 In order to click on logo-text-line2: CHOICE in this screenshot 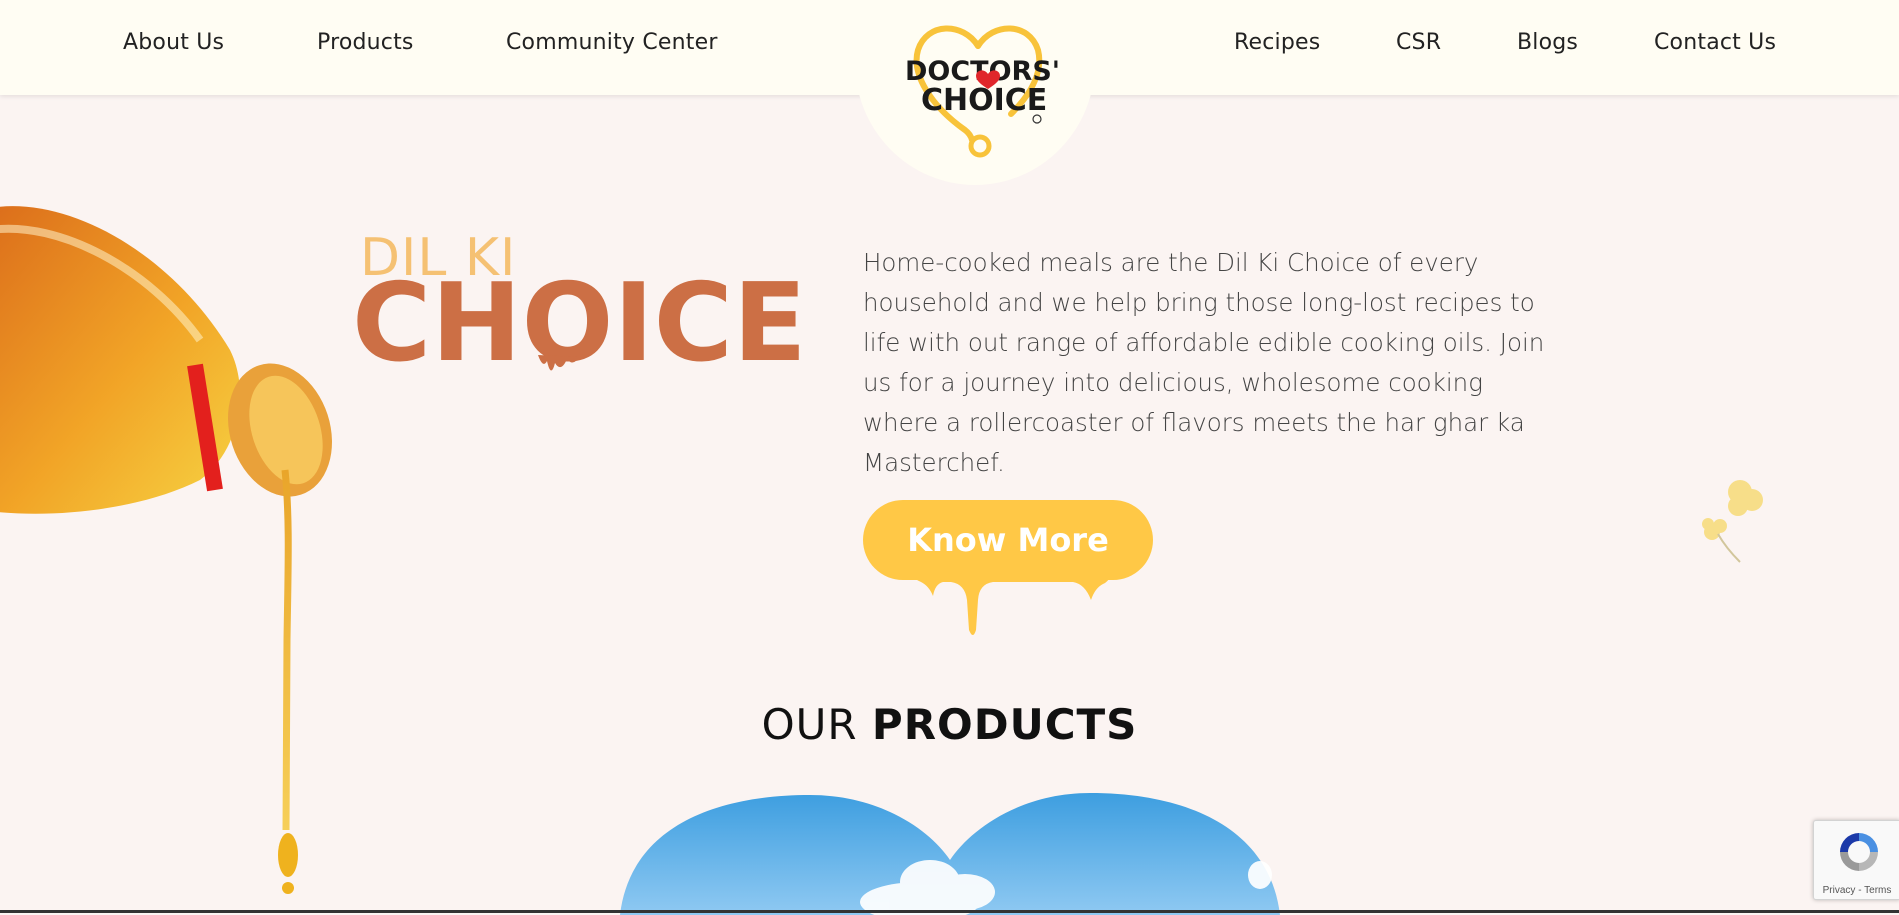, I will do `click(984, 100)`.